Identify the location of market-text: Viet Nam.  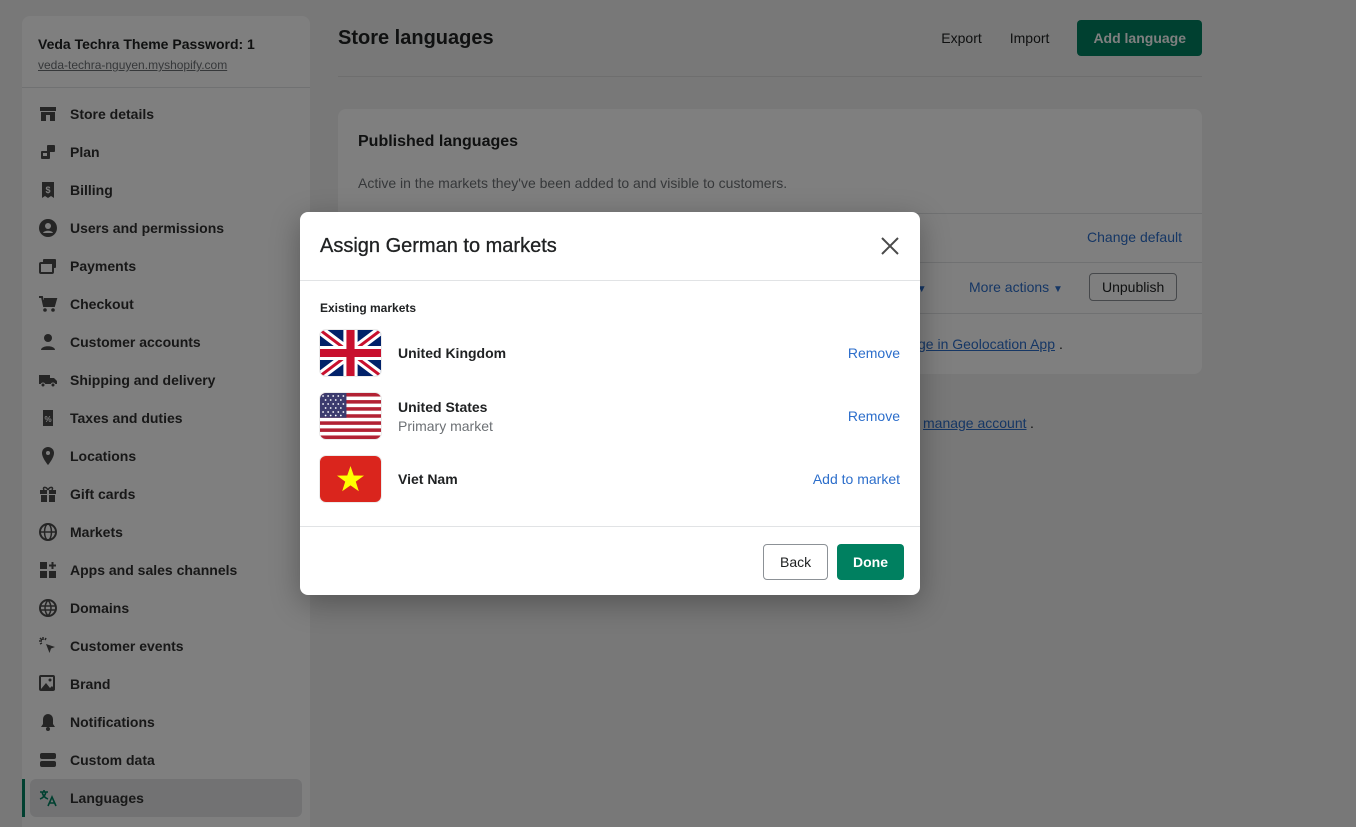
(605, 479).